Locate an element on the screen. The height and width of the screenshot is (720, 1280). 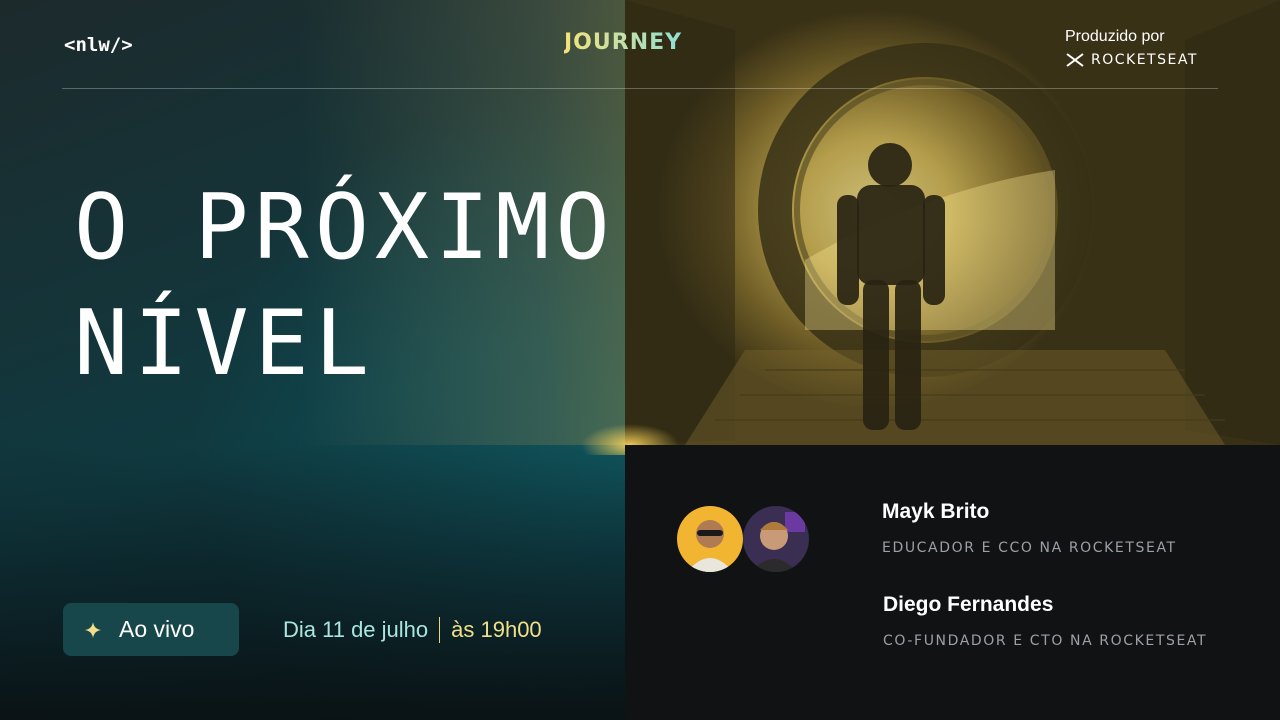
speaker-avatars is located at coordinates (747, 540).